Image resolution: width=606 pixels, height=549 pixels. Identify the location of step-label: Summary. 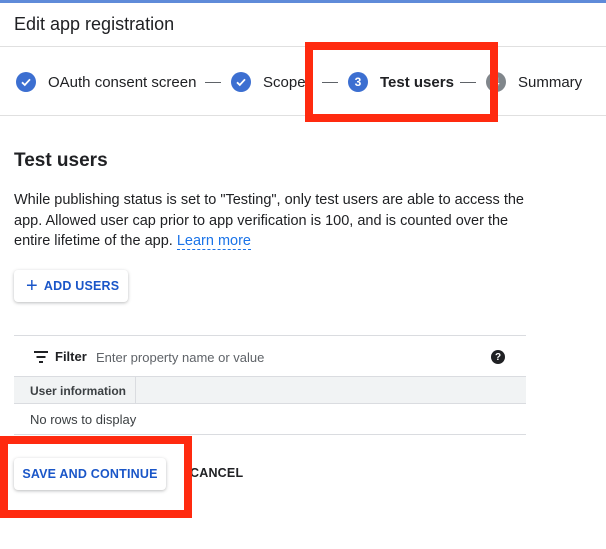
(550, 82).